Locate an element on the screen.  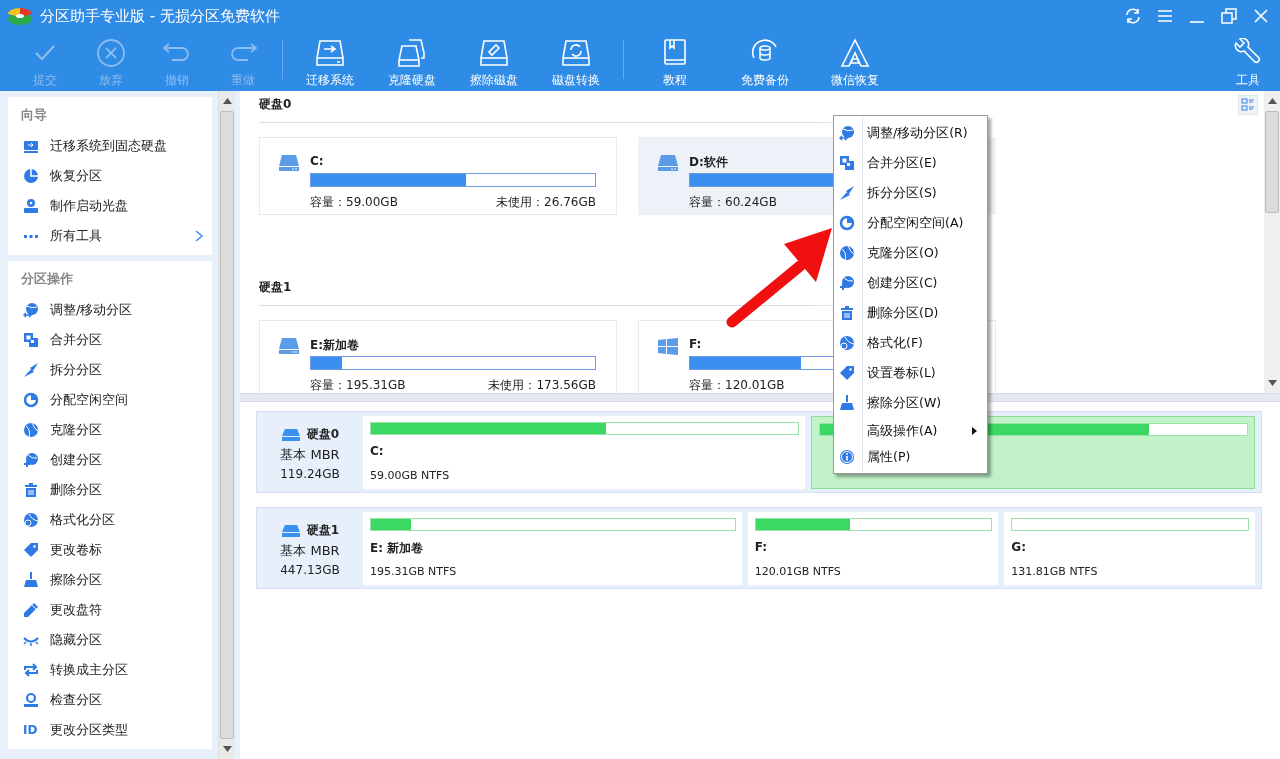
more-icon is located at coordinates (31, 236).